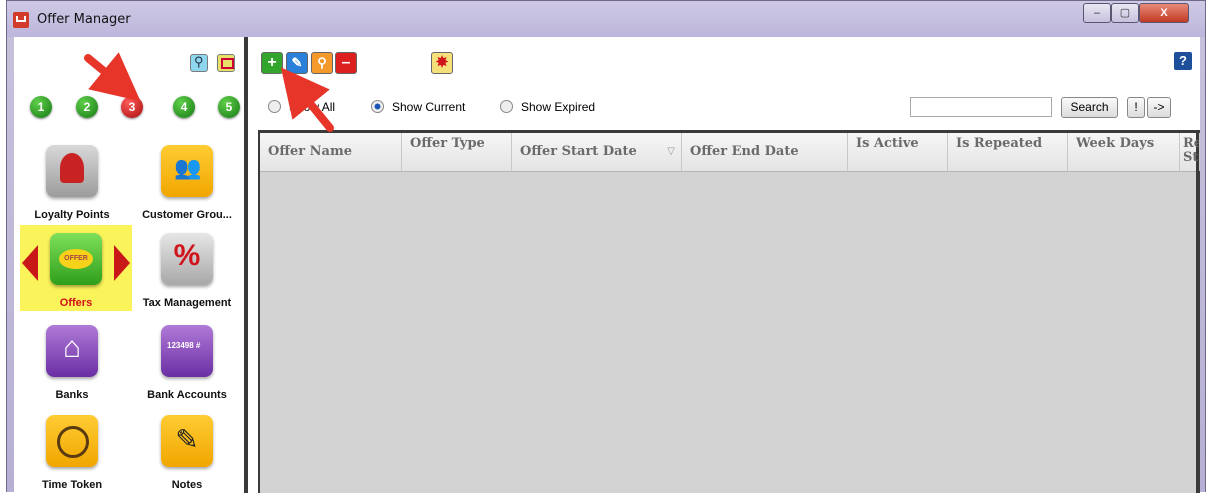 This screenshot has height=493, width=1210. What do you see at coordinates (72, 351) in the screenshot?
I see `bank-building-icon` at bounding box center [72, 351].